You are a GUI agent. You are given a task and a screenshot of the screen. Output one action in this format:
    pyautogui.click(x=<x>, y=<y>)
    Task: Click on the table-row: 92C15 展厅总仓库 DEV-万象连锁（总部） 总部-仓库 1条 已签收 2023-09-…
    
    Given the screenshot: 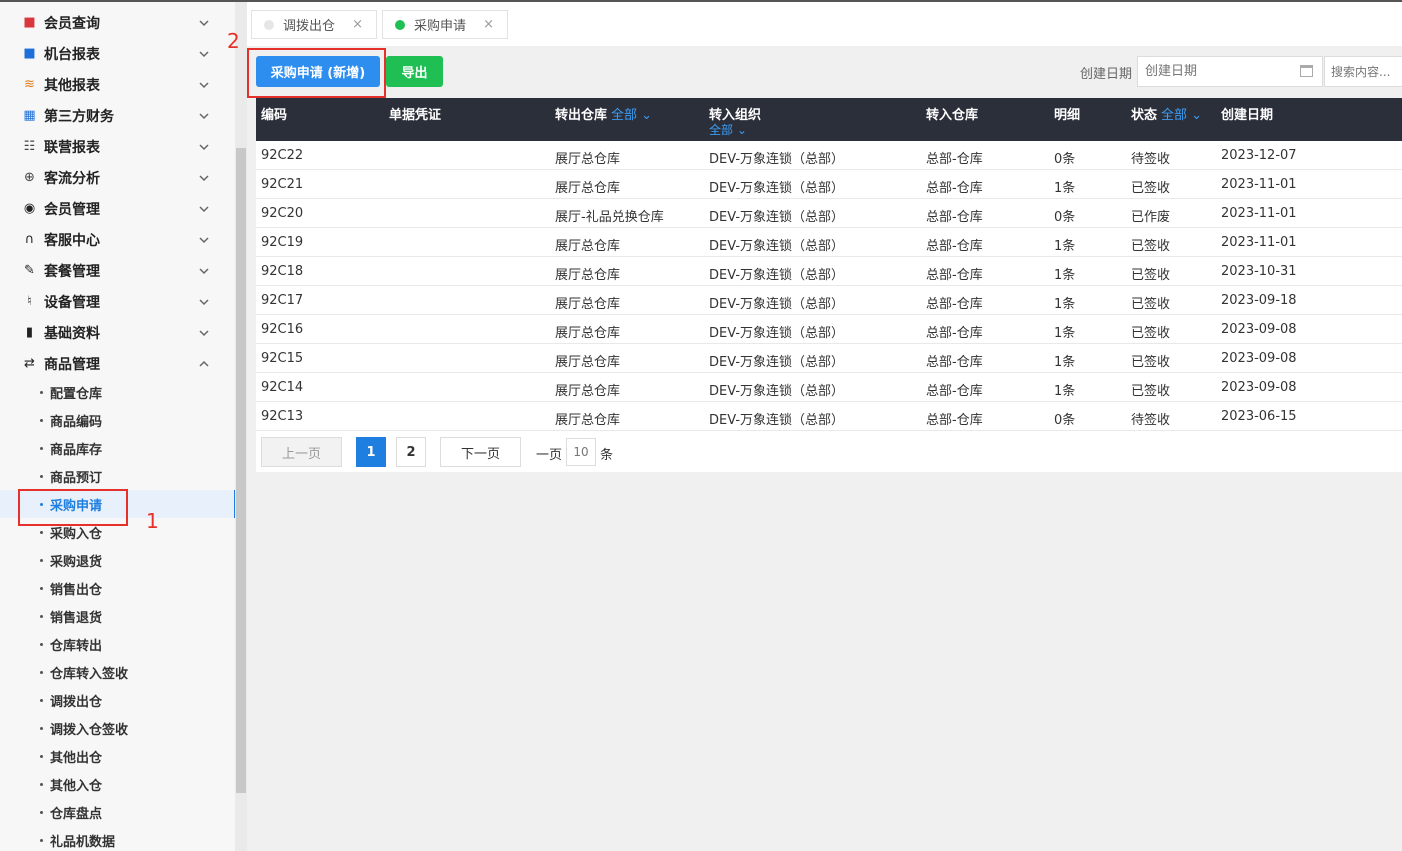 What is the action you would take?
    pyautogui.click(x=829, y=358)
    